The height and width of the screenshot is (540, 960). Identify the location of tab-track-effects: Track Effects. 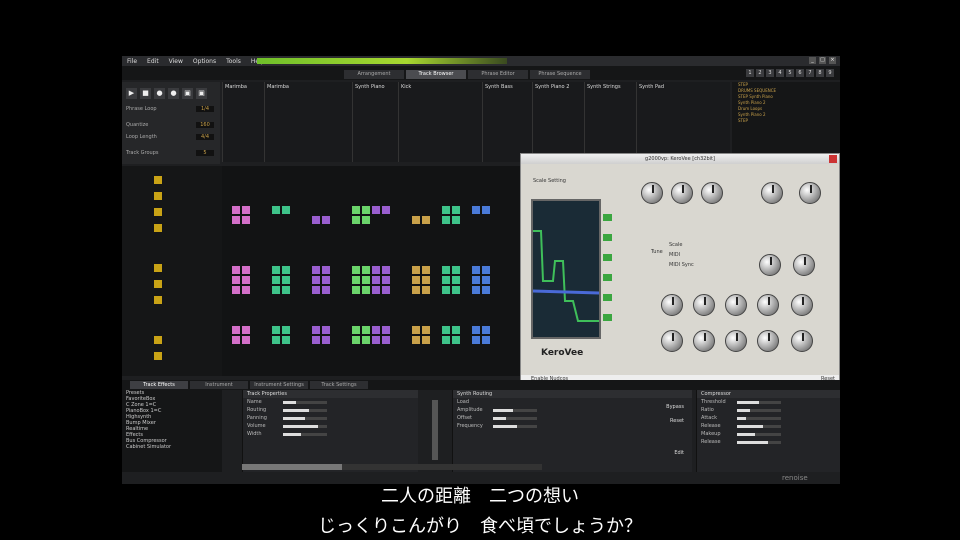
(159, 385).